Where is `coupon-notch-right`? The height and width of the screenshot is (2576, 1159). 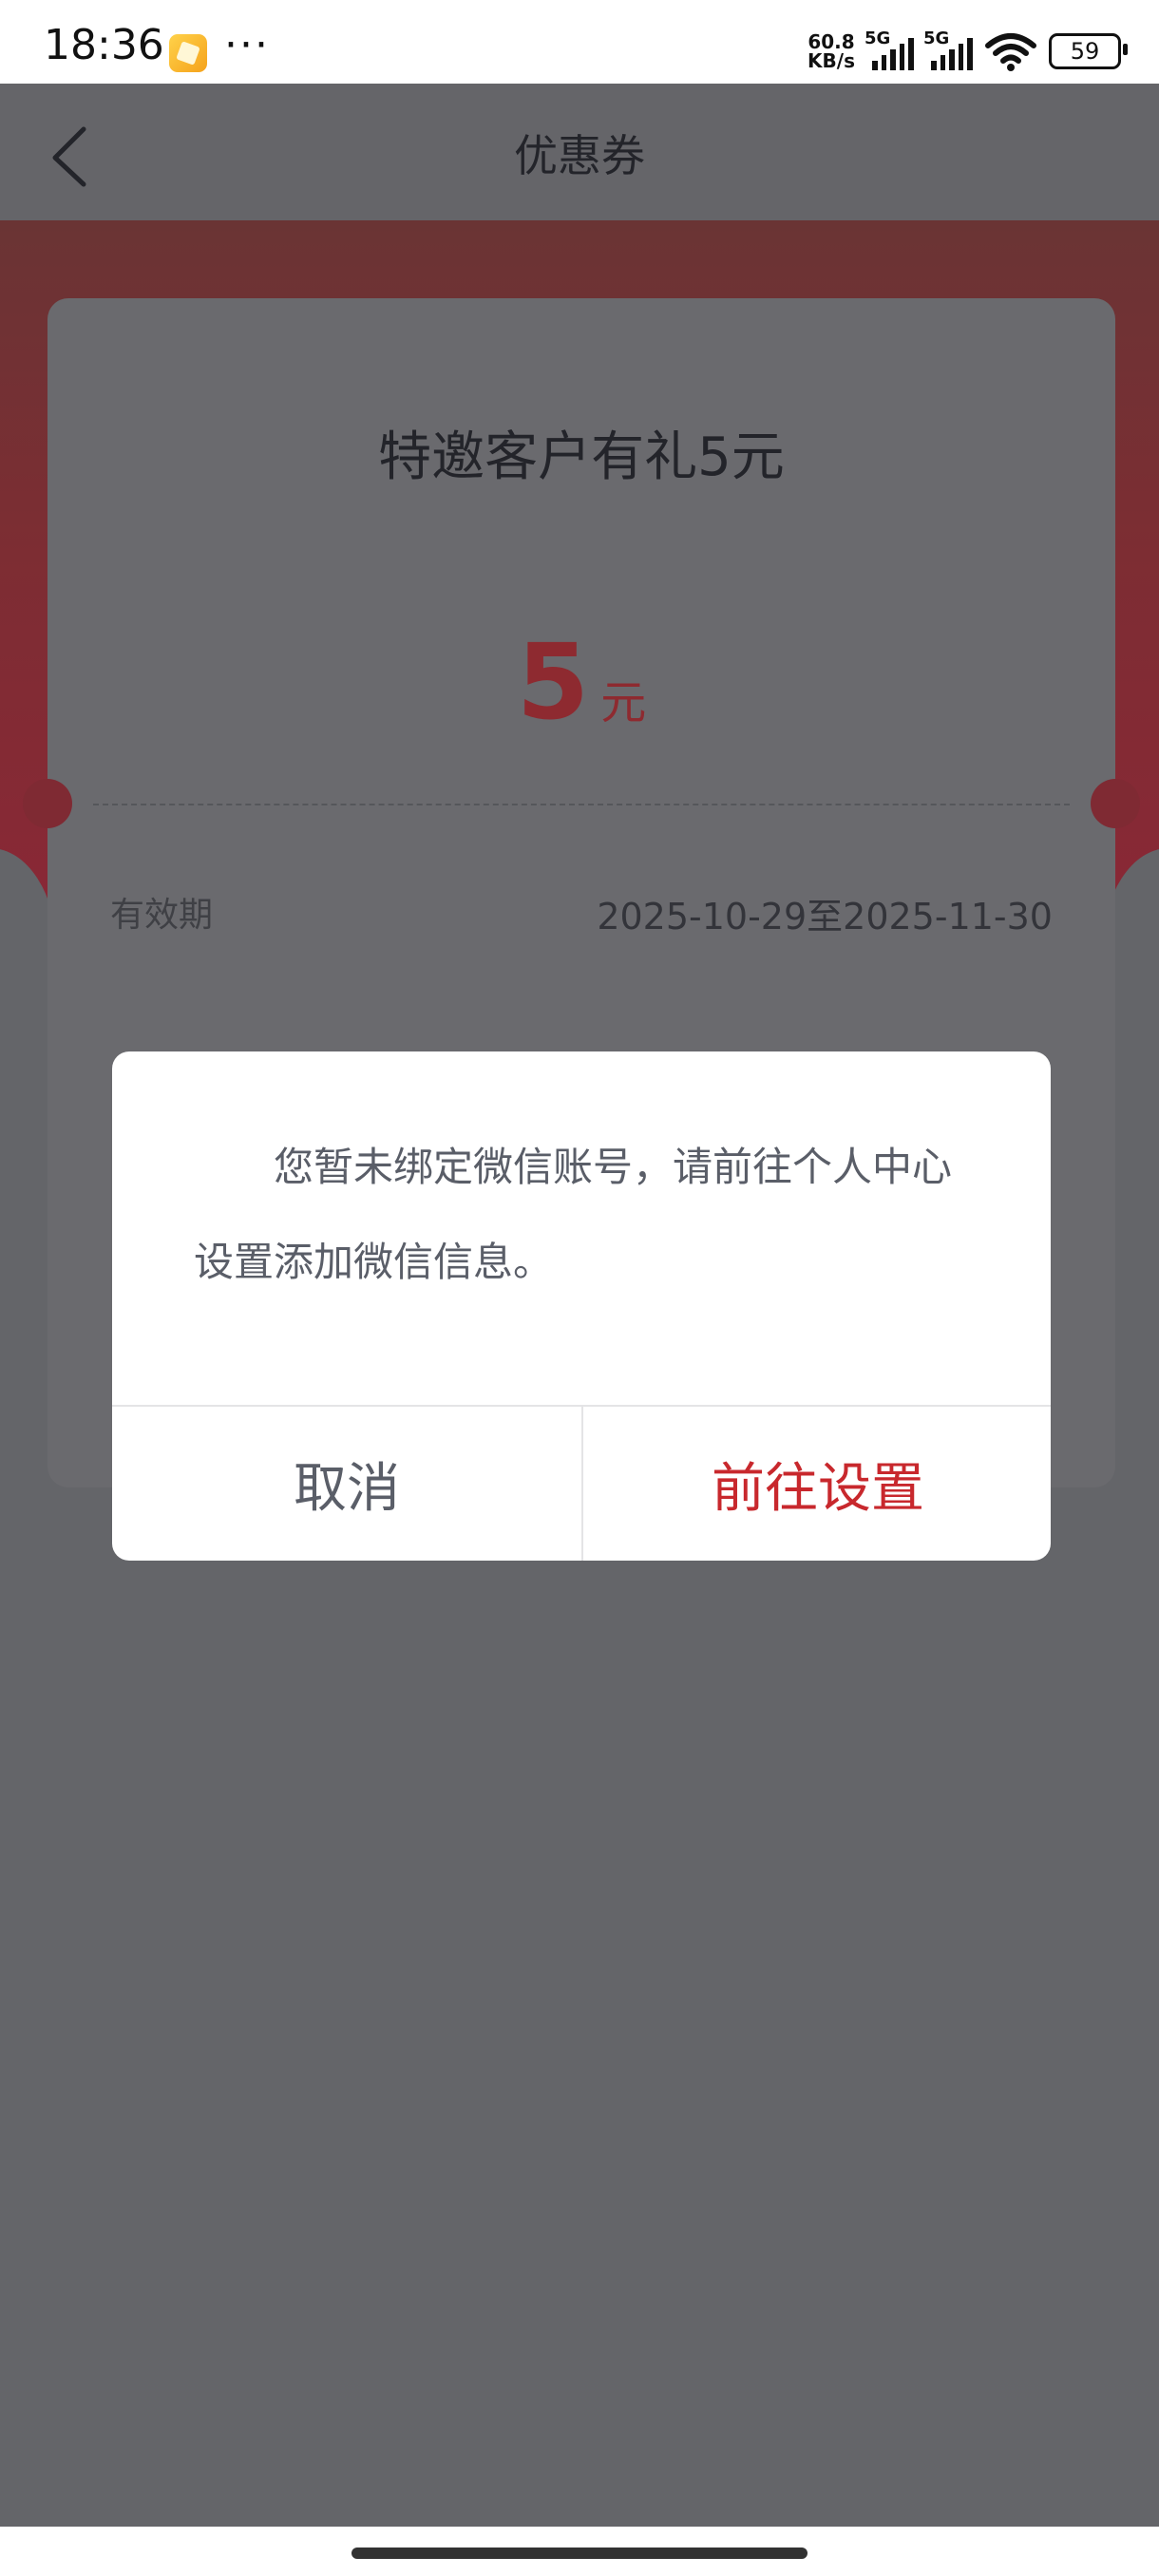 coupon-notch-right is located at coordinates (1115, 803).